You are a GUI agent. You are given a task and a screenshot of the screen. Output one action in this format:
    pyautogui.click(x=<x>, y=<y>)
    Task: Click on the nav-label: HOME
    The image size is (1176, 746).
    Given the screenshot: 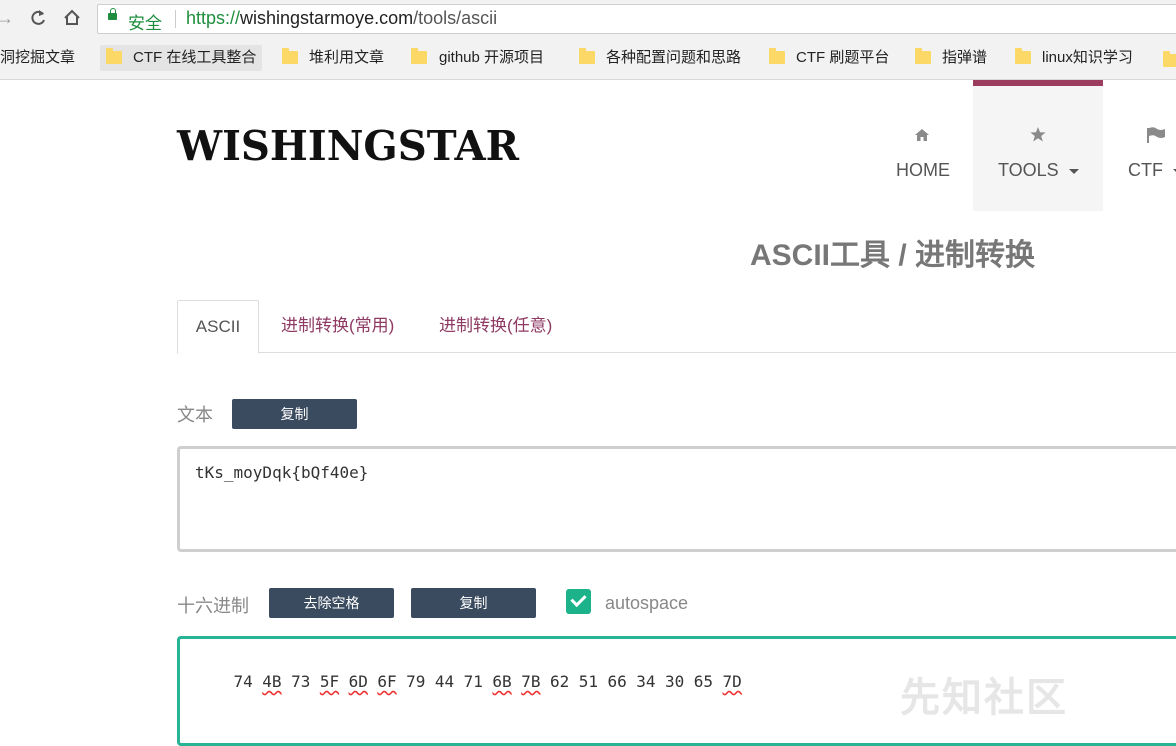 What is the action you would take?
    pyautogui.click(x=923, y=170)
    